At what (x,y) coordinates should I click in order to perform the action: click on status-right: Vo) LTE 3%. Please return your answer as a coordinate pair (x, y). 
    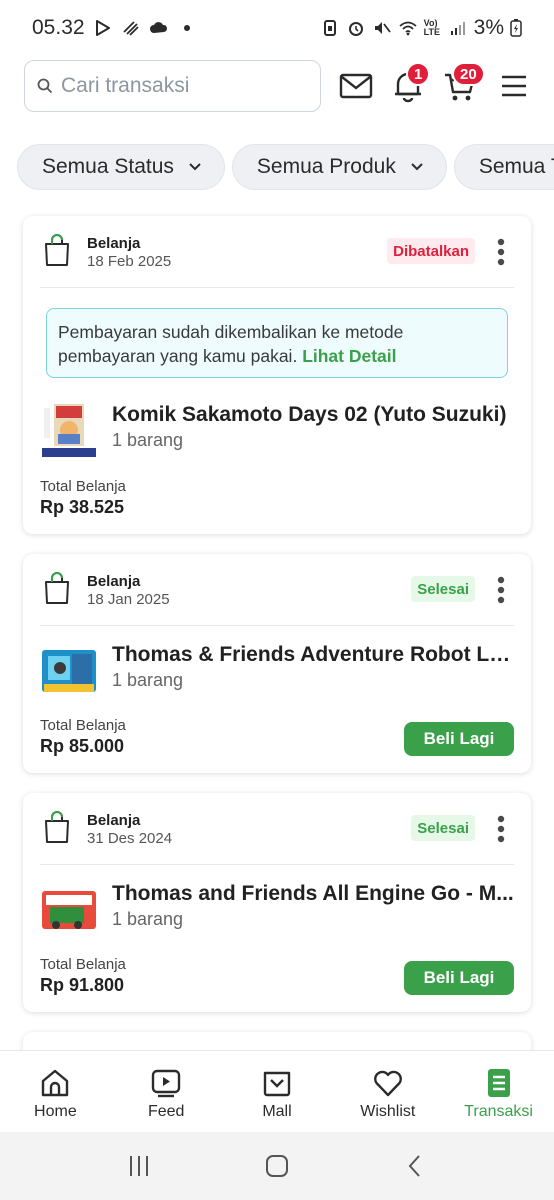
    Looking at the image, I should click on (421, 28).